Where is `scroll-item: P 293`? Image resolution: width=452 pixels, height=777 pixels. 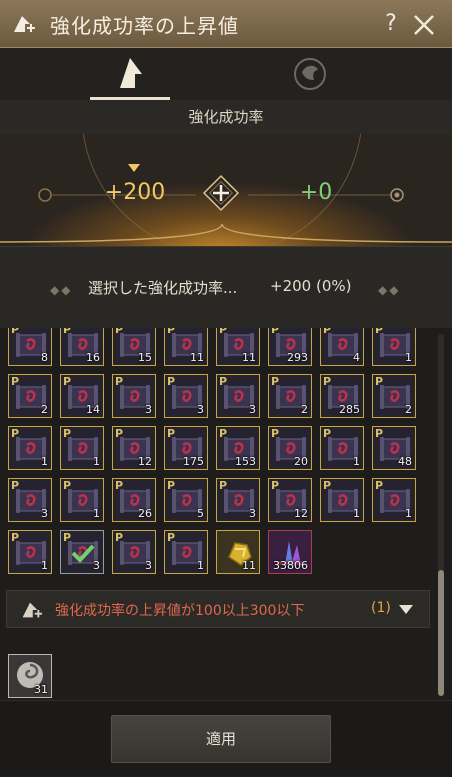
scroll-item: P 293 is located at coordinates (290, 347).